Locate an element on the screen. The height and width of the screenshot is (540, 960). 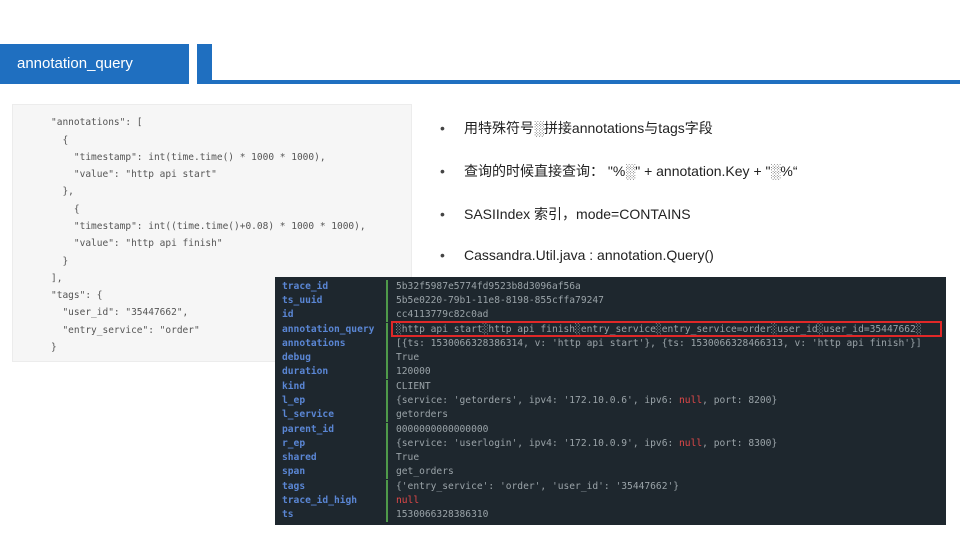
code-line: "value": "http api start" is located at coordinates (134, 174).